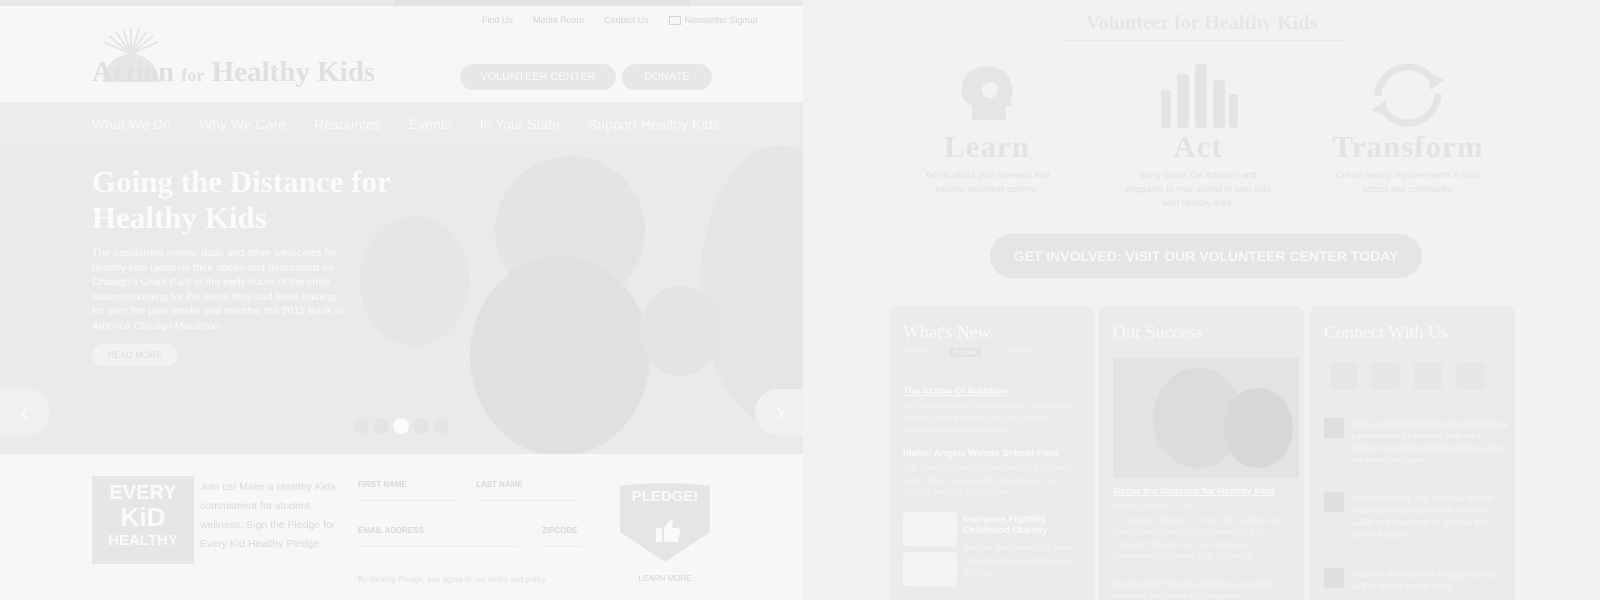  I want to click on success-photo, so click(1206, 418).